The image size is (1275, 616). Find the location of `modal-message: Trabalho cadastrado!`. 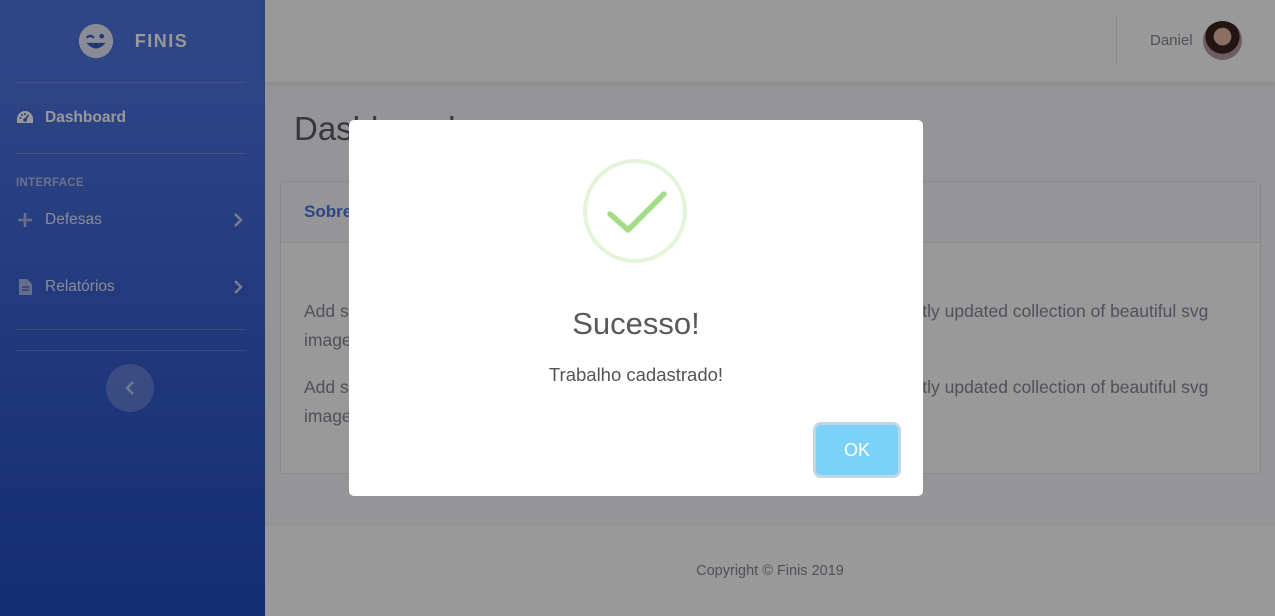

modal-message: Trabalho cadastrado! is located at coordinates (636, 374).